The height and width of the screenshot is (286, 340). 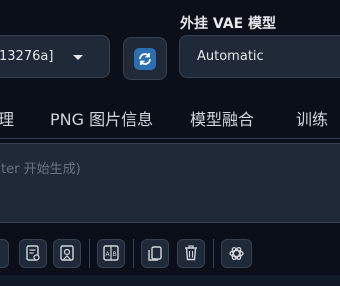 What do you see at coordinates (114, 254) in the screenshot?
I see `svg-text: B` at bounding box center [114, 254].